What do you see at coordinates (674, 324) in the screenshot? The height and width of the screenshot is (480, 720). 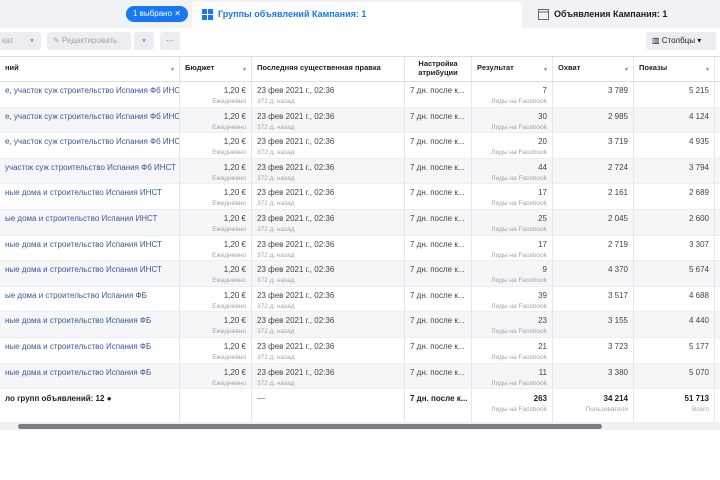 I see `impressions-cell: 4 440` at bounding box center [674, 324].